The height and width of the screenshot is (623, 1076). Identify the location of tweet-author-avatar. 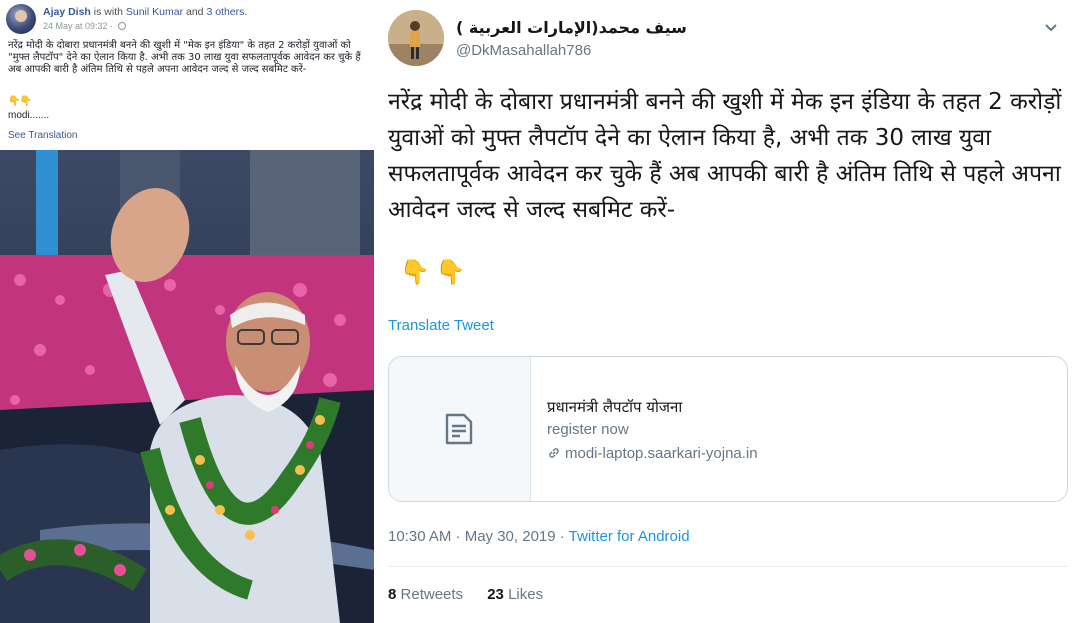
(416, 38).